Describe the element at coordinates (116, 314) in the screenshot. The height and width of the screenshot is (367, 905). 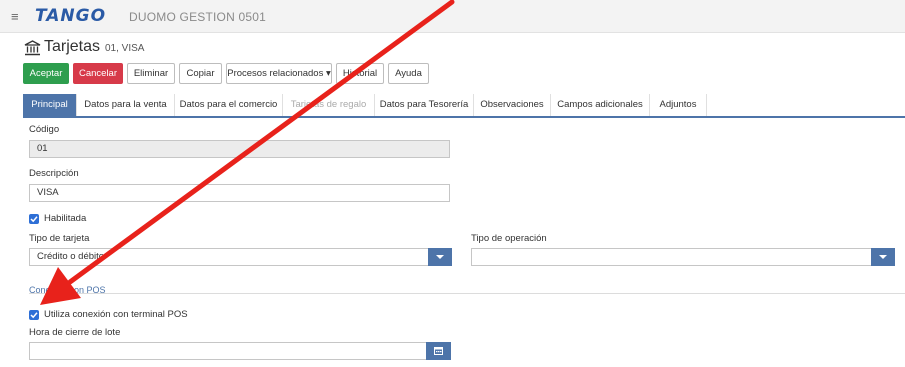
I see `utiliza-pos-label: Utiliza conexión con terminal POS` at that location.